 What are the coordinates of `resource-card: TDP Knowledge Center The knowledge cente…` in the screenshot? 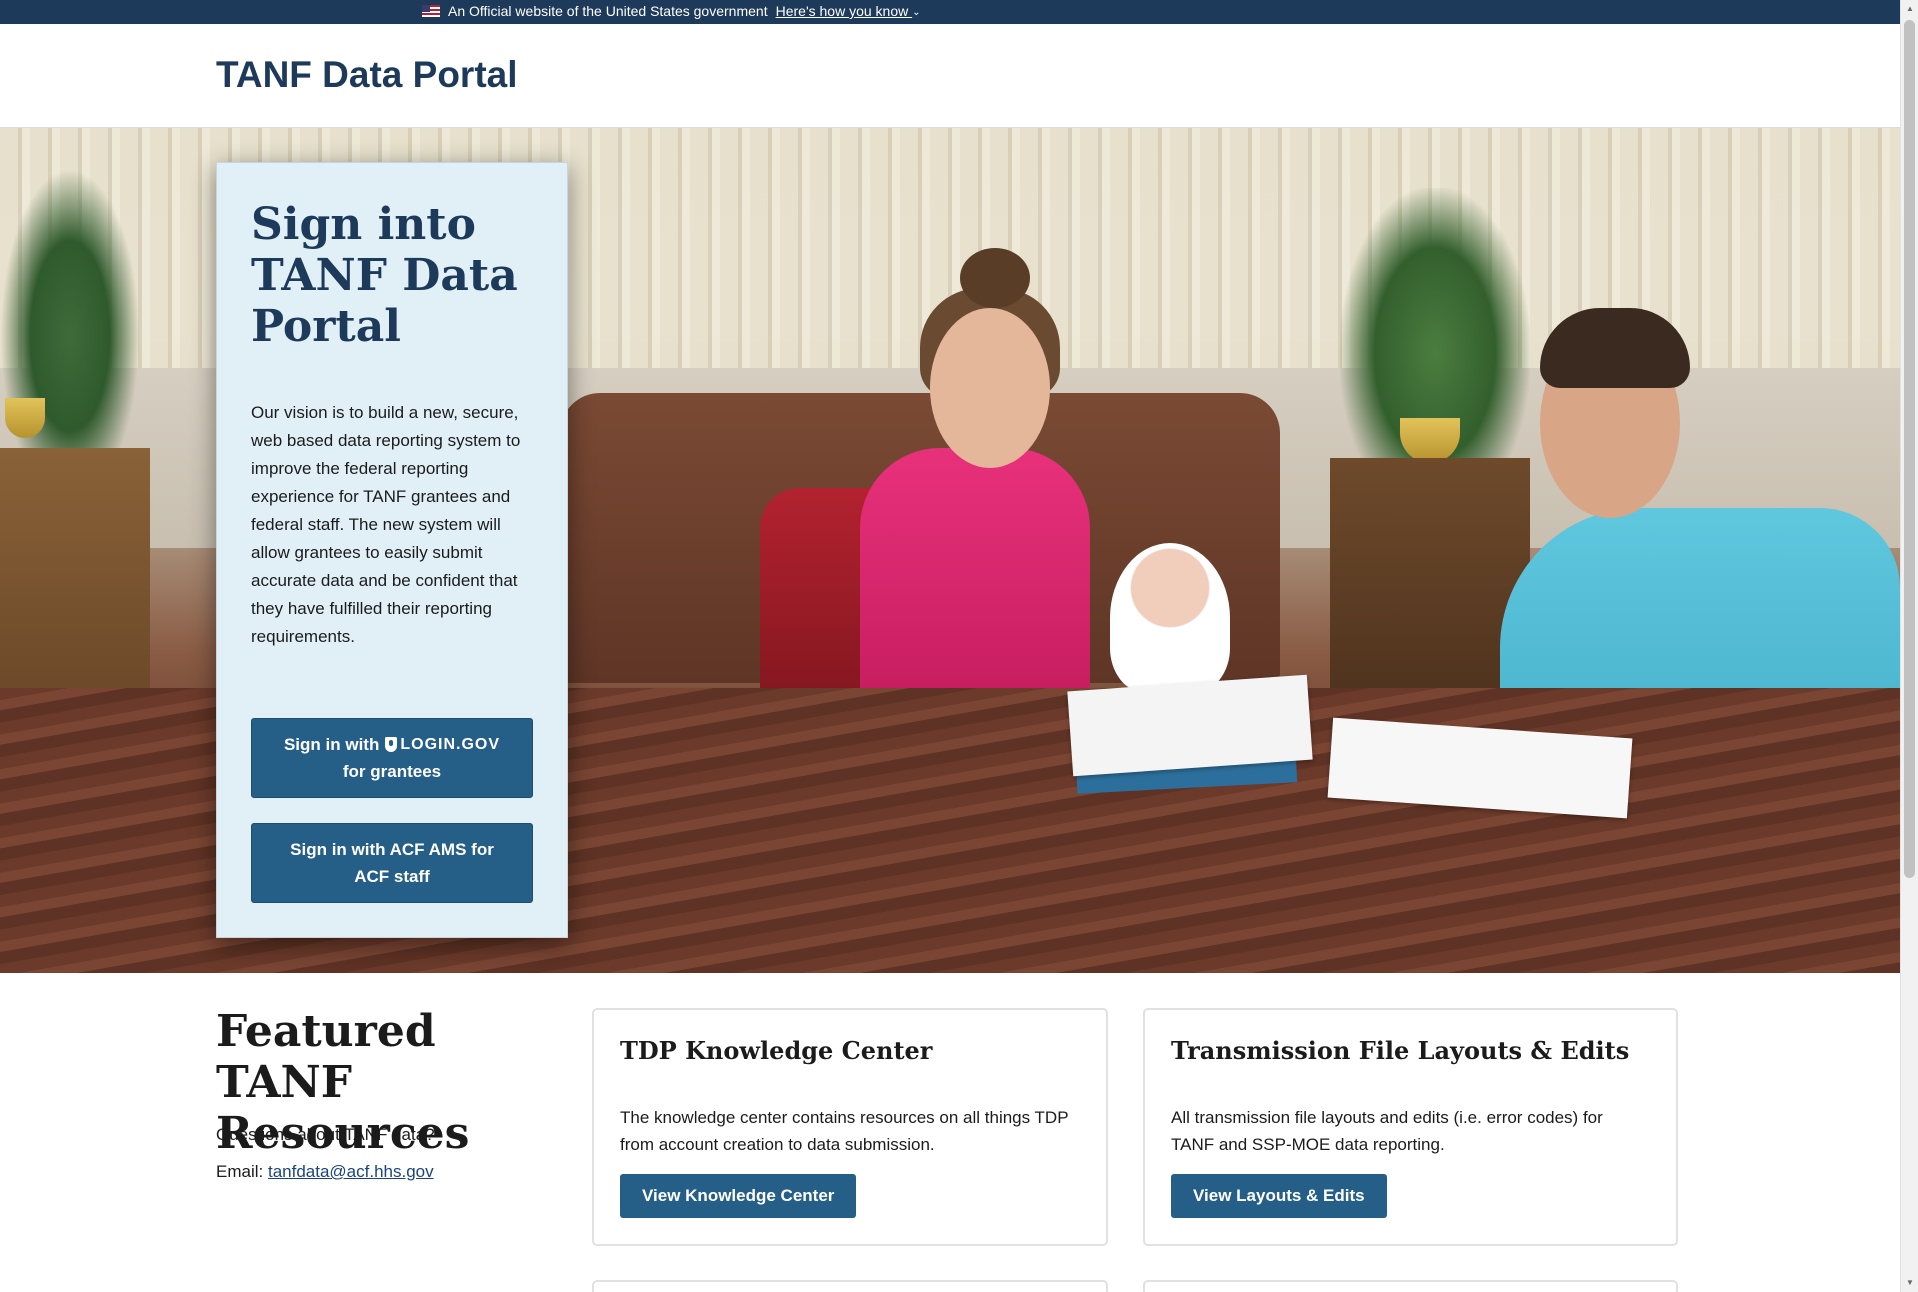 It's located at (850, 1127).